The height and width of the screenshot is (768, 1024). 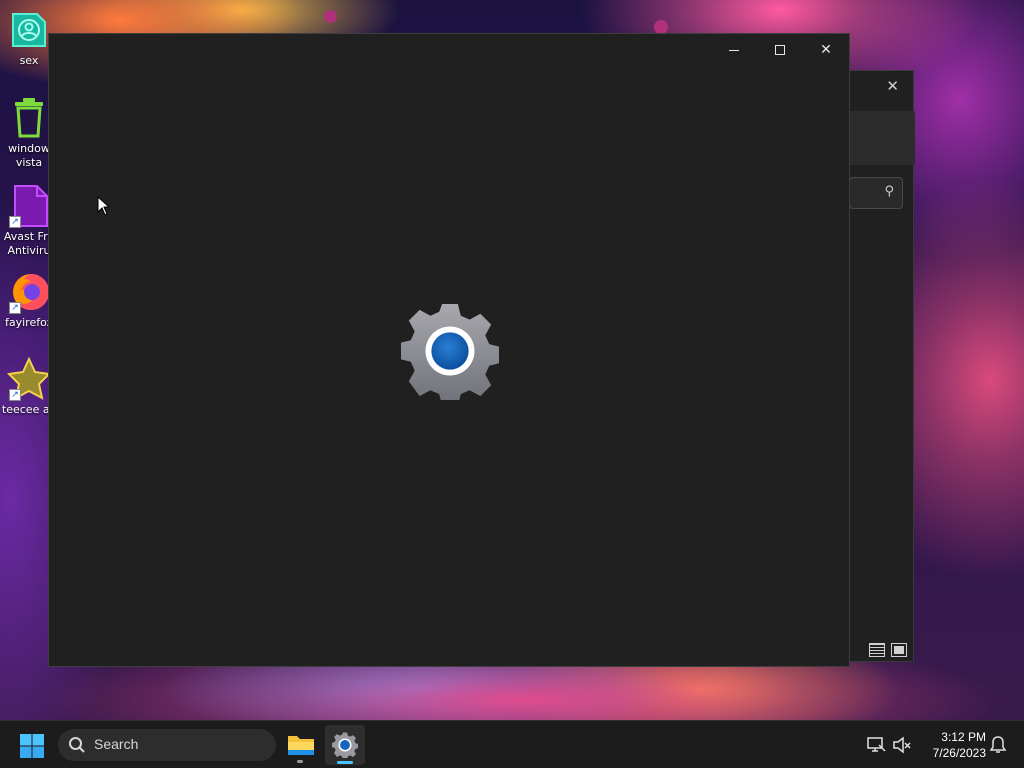 I want to click on maximize-button, so click(x=780, y=50).